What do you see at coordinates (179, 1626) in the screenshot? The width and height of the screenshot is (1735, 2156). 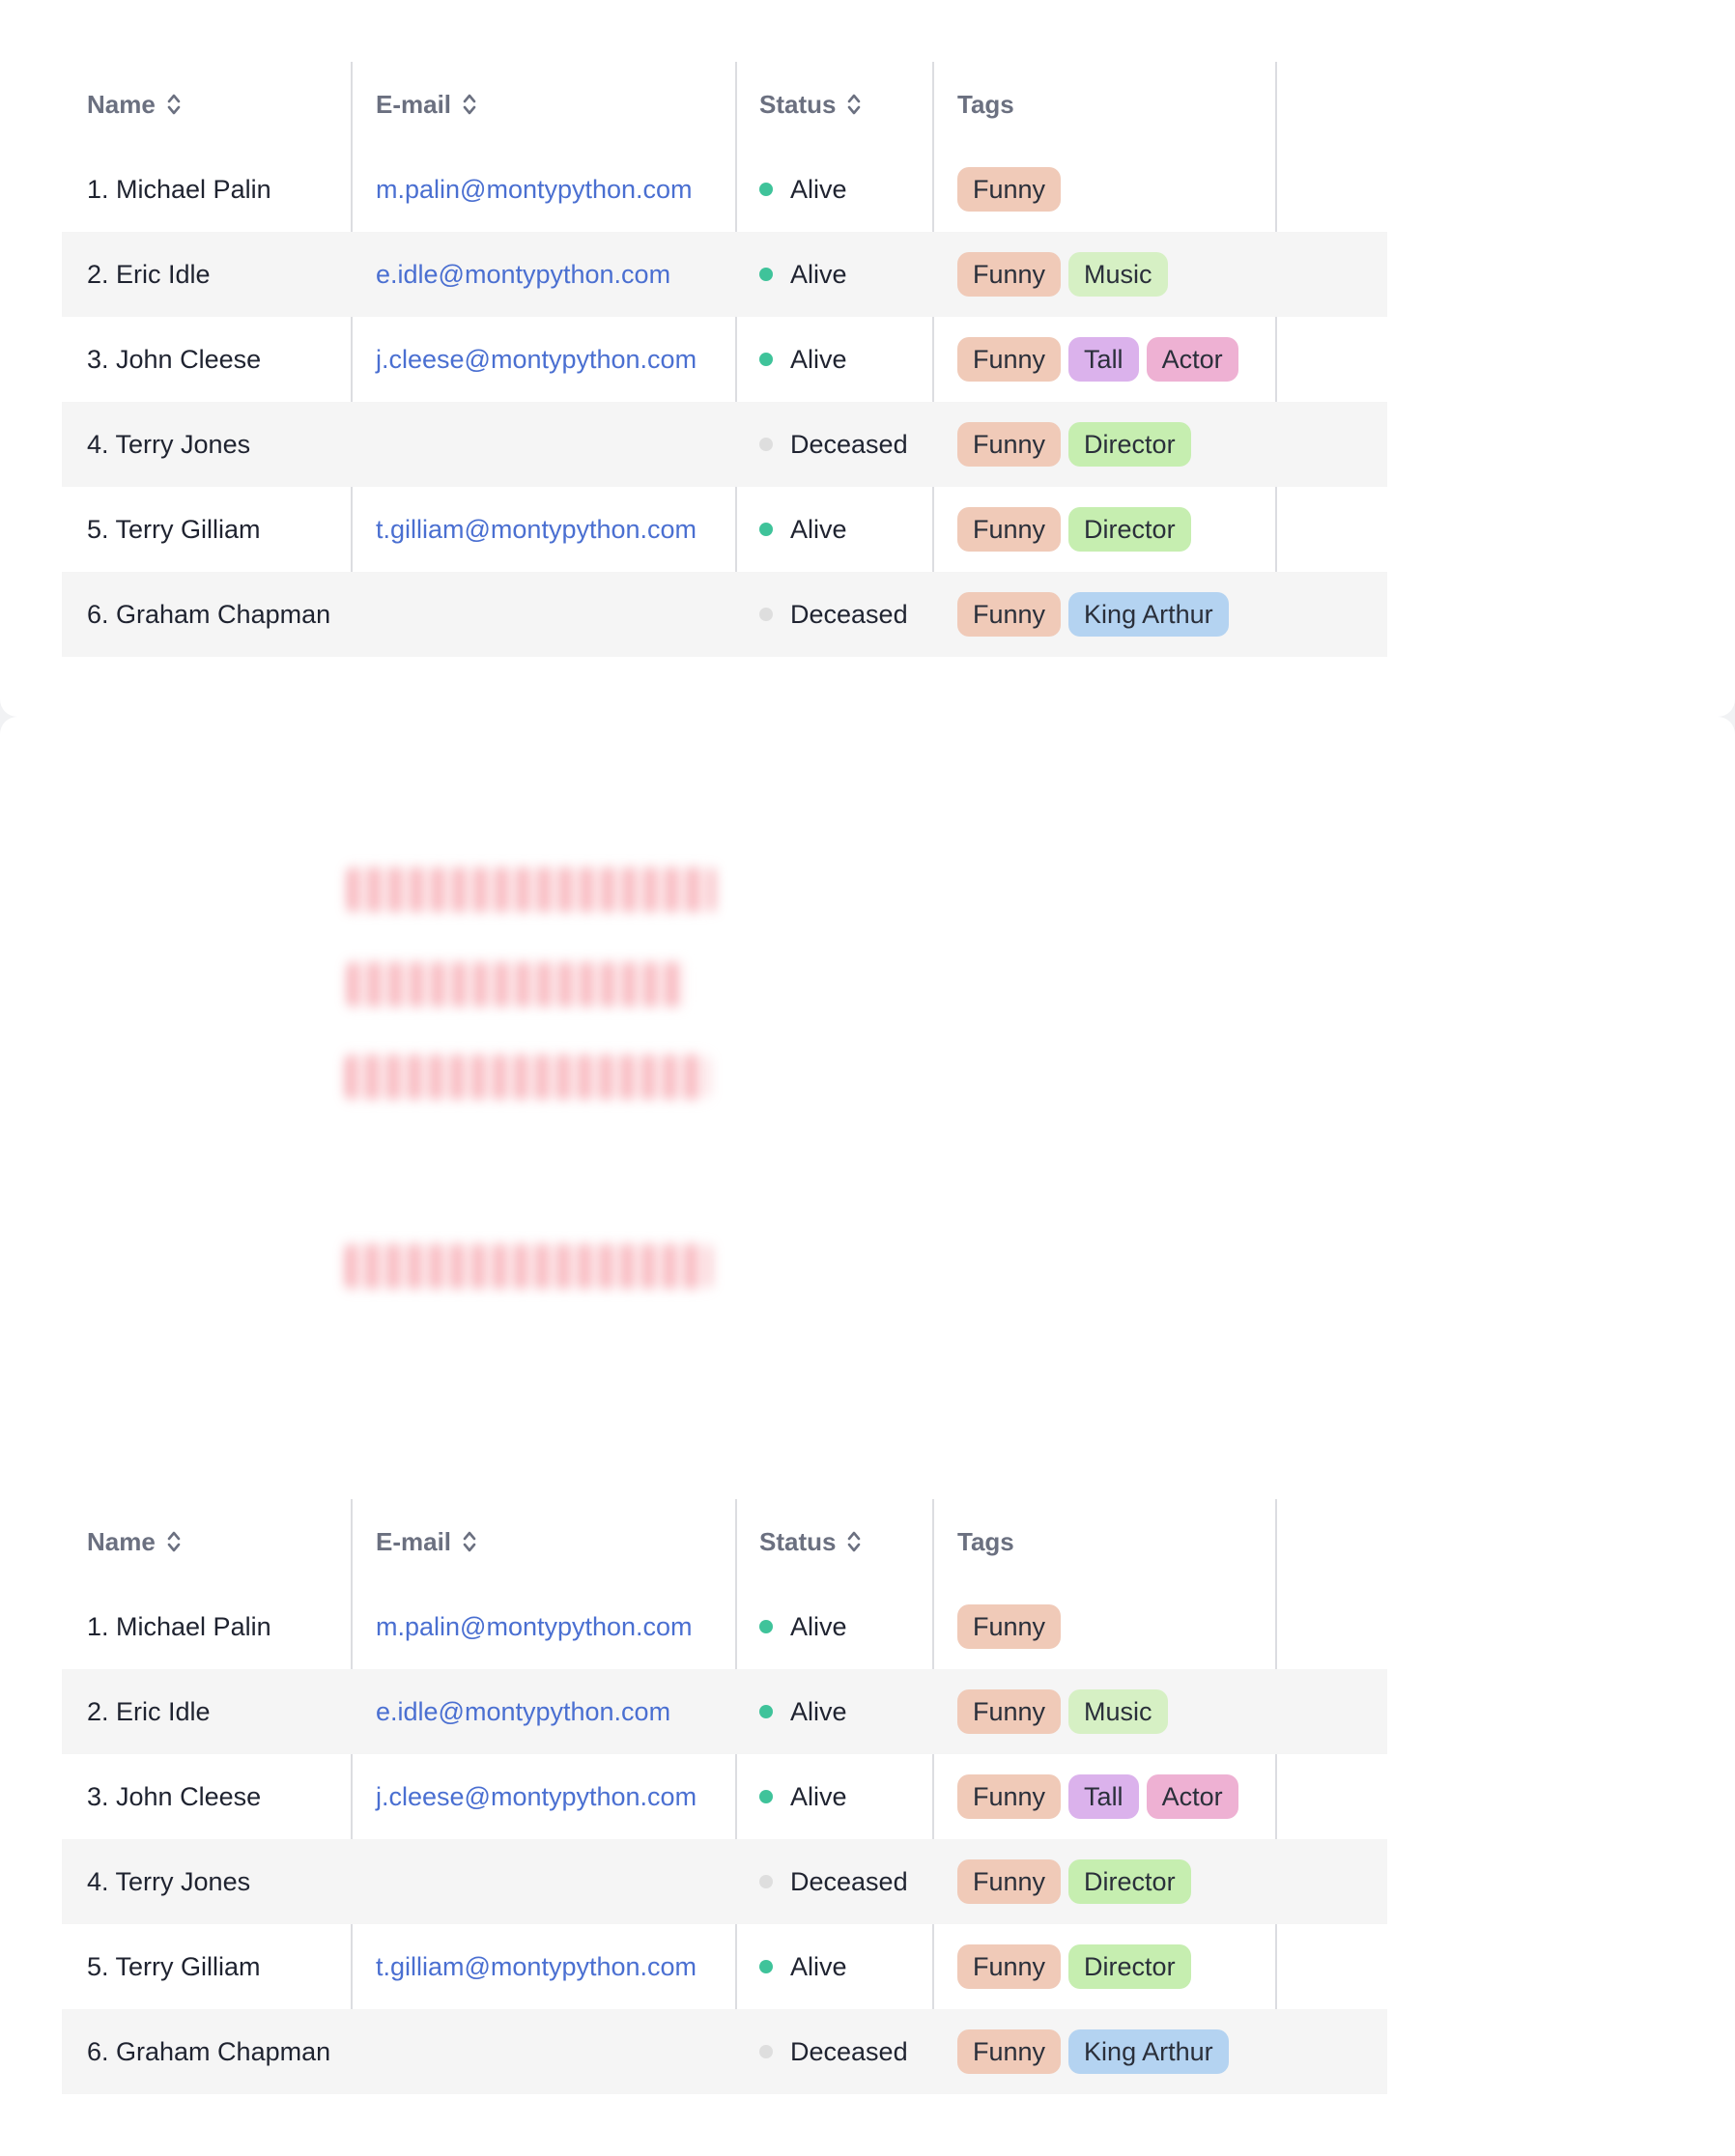 I see `person-name: 1. Michael Palin` at bounding box center [179, 1626].